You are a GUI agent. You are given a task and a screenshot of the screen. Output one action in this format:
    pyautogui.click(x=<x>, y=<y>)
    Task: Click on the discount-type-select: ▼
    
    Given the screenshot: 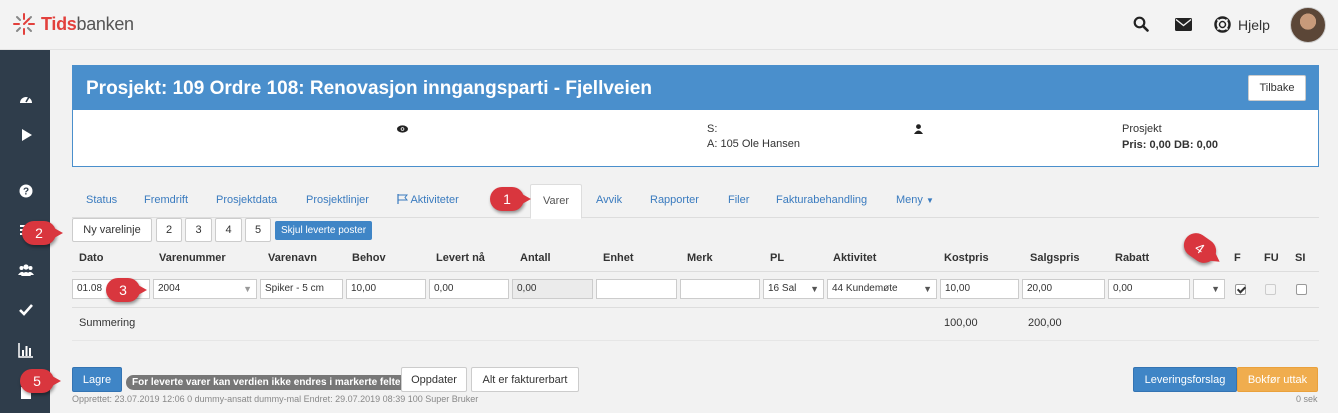 What is the action you would take?
    pyautogui.click(x=1209, y=289)
    